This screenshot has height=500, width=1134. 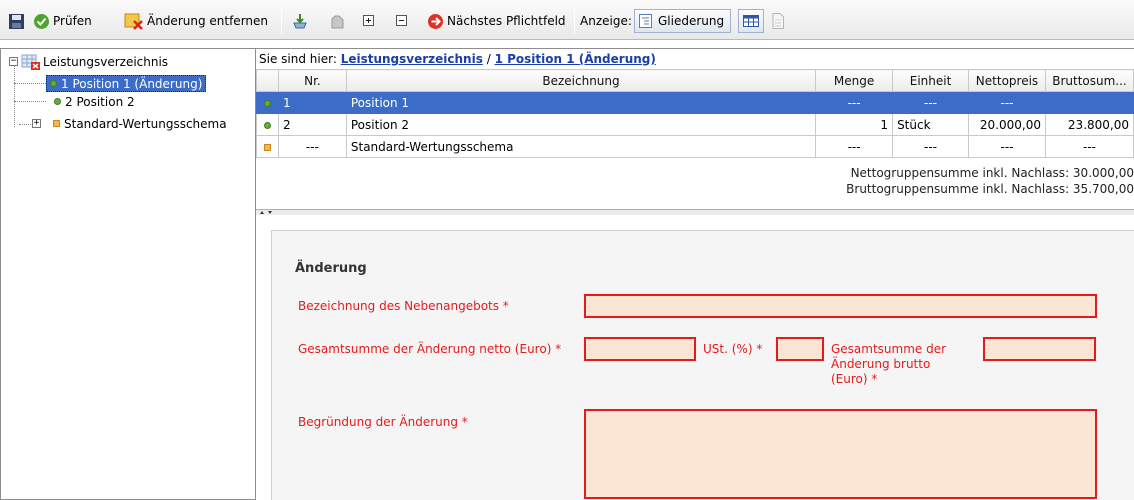 What do you see at coordinates (733, 349) in the screenshot?
I see `label-ust: USt. (%) *` at bounding box center [733, 349].